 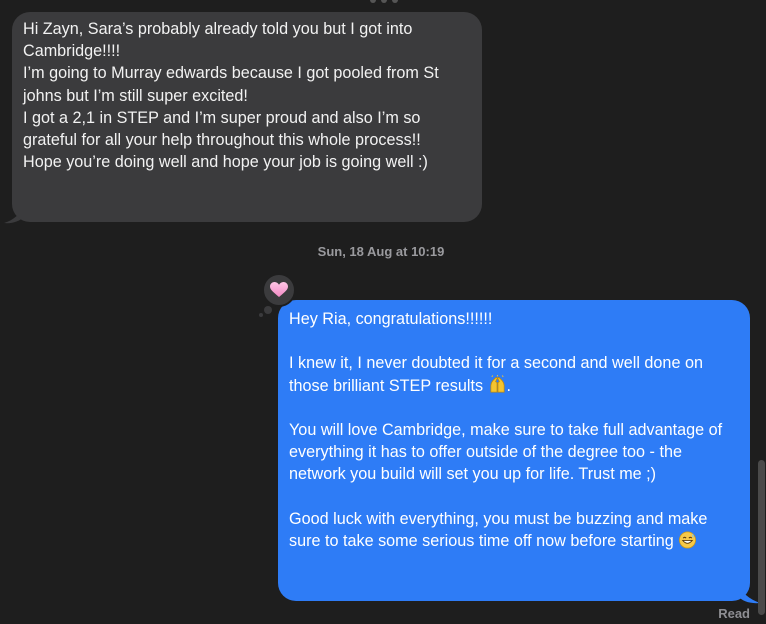 I want to click on typing-indicator-partial, so click(x=385, y=1).